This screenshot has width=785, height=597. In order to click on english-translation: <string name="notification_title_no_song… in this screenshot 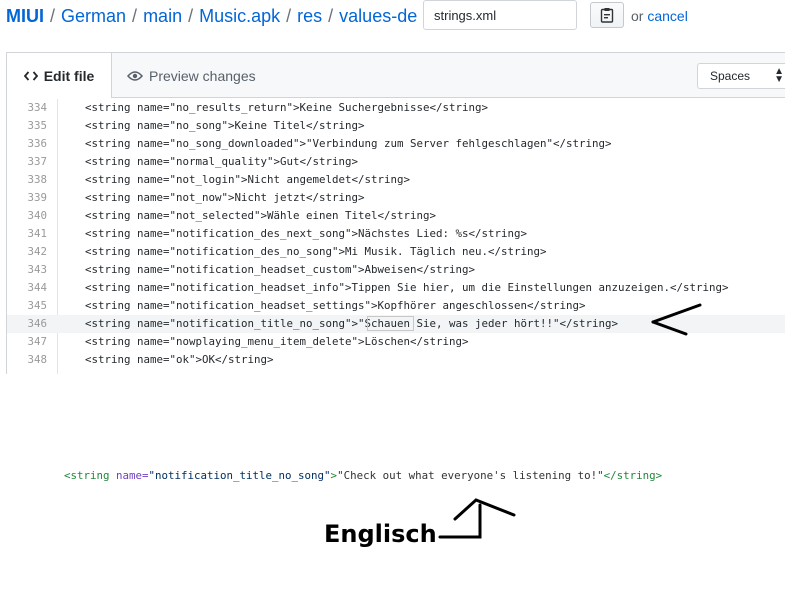, I will do `click(363, 475)`.